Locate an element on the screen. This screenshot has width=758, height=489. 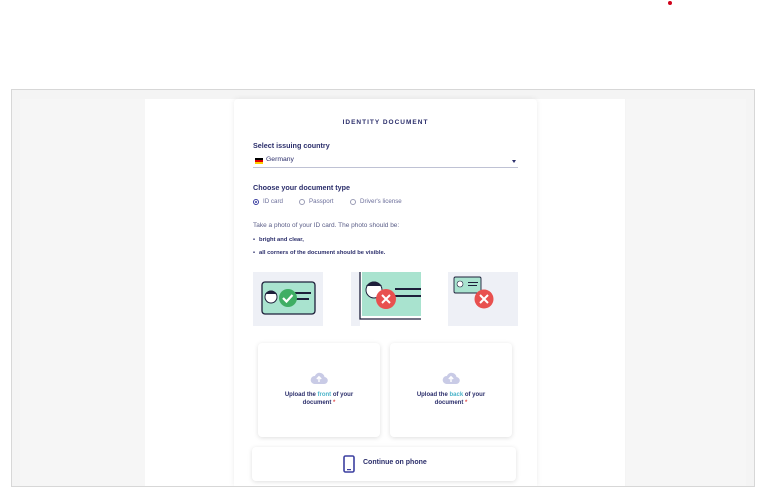
radio-passport: Passport is located at coordinates (316, 201).